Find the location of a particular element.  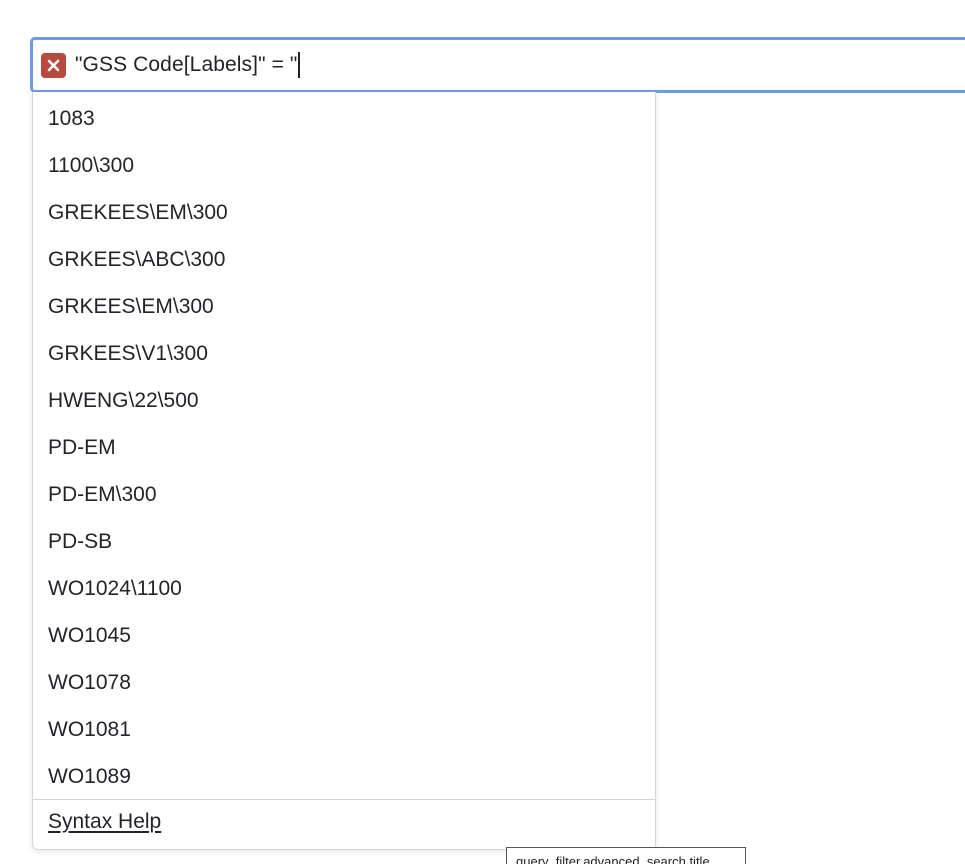

suggestion-item: WO1024\1100 is located at coordinates (344, 588).